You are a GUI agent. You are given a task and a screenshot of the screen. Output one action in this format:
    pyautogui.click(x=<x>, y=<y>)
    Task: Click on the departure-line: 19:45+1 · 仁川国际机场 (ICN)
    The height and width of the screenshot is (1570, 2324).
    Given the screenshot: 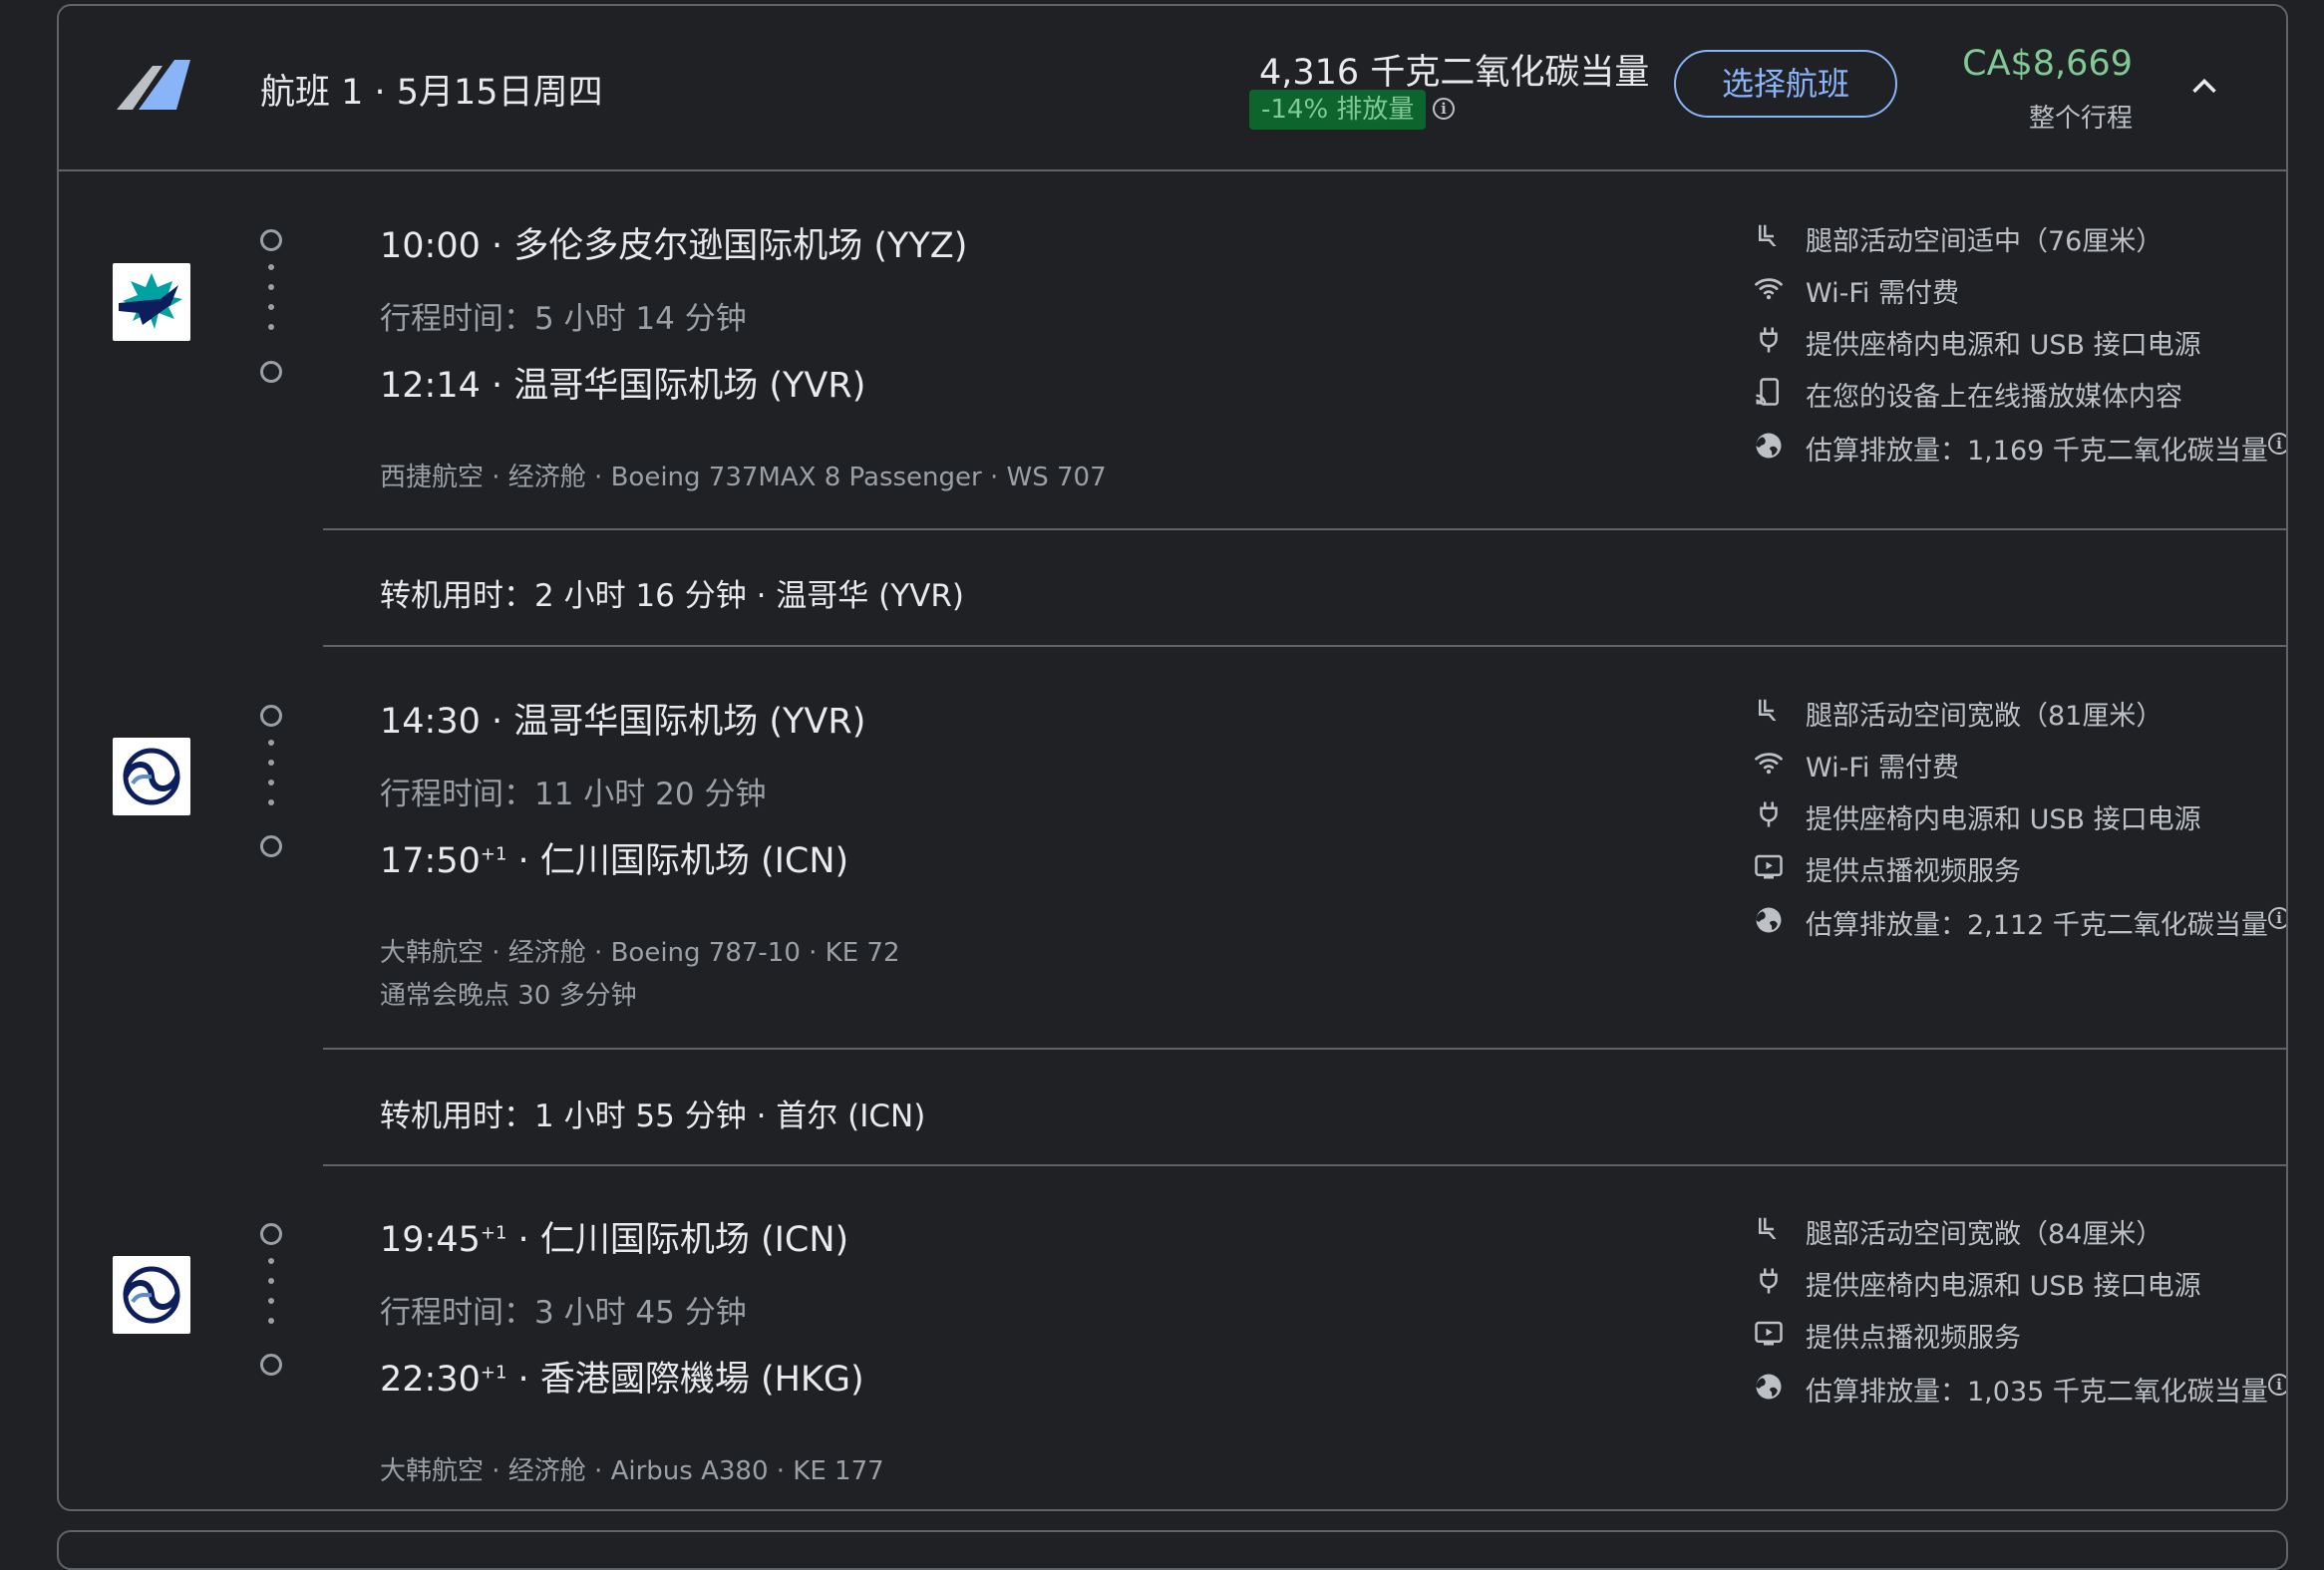 What is the action you would take?
    pyautogui.click(x=614, y=1240)
    